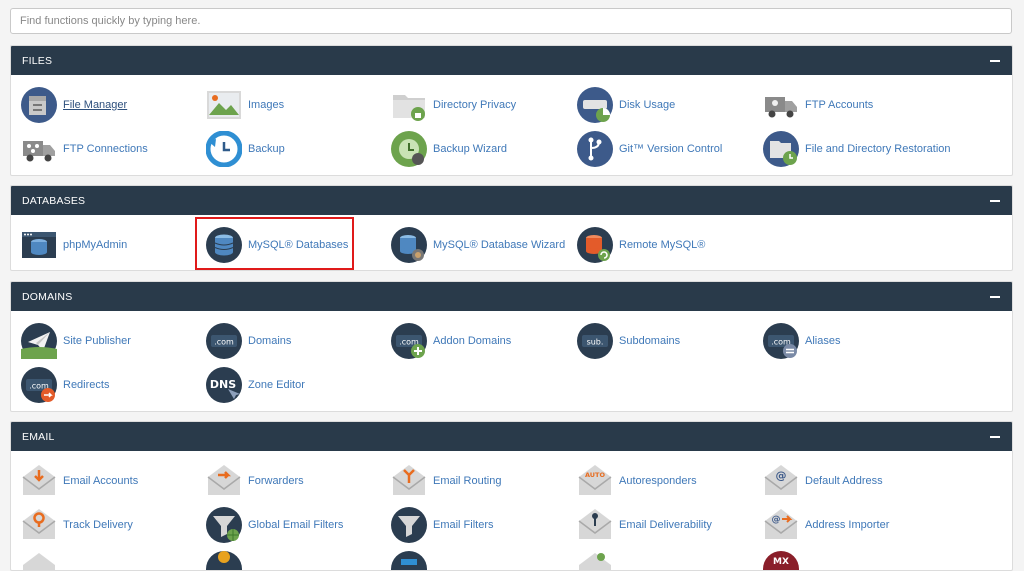 This screenshot has width=1024, height=571. What do you see at coordinates (111, 385) in the screenshot?
I see `redirects-link: .com Redirects` at bounding box center [111, 385].